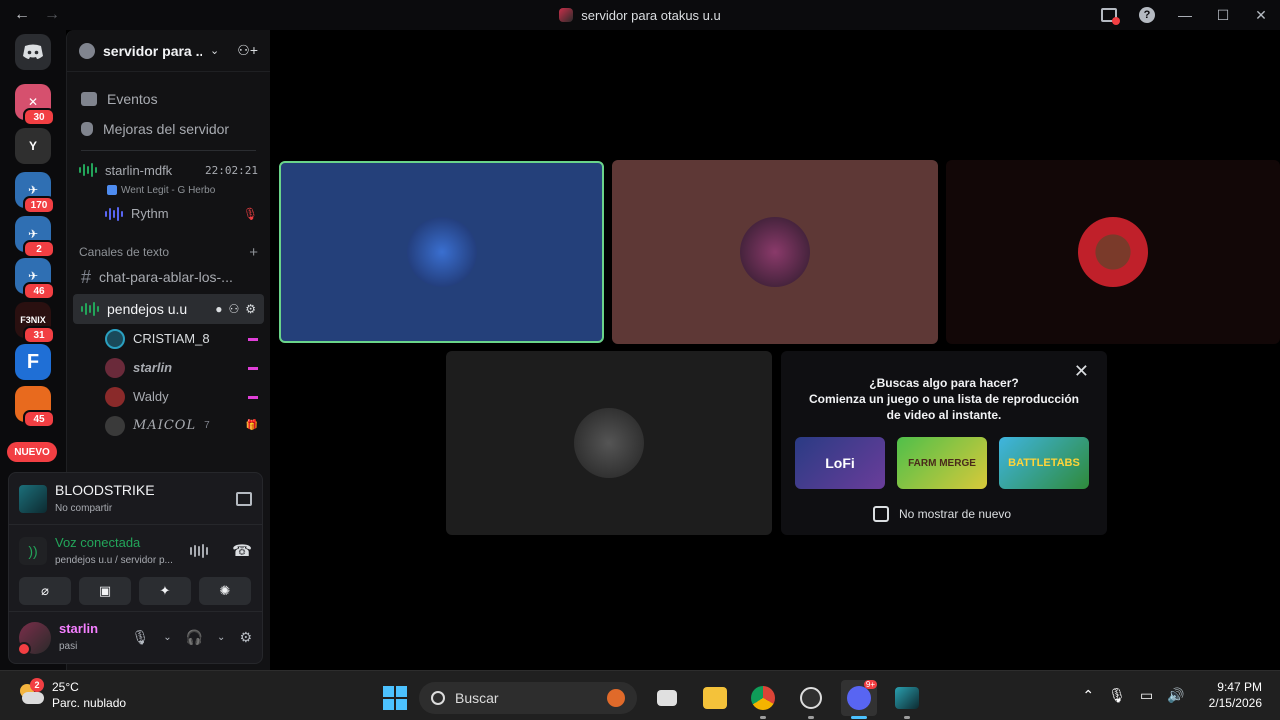  I want to click on voice-member: Waldy ▬, so click(168, 396).